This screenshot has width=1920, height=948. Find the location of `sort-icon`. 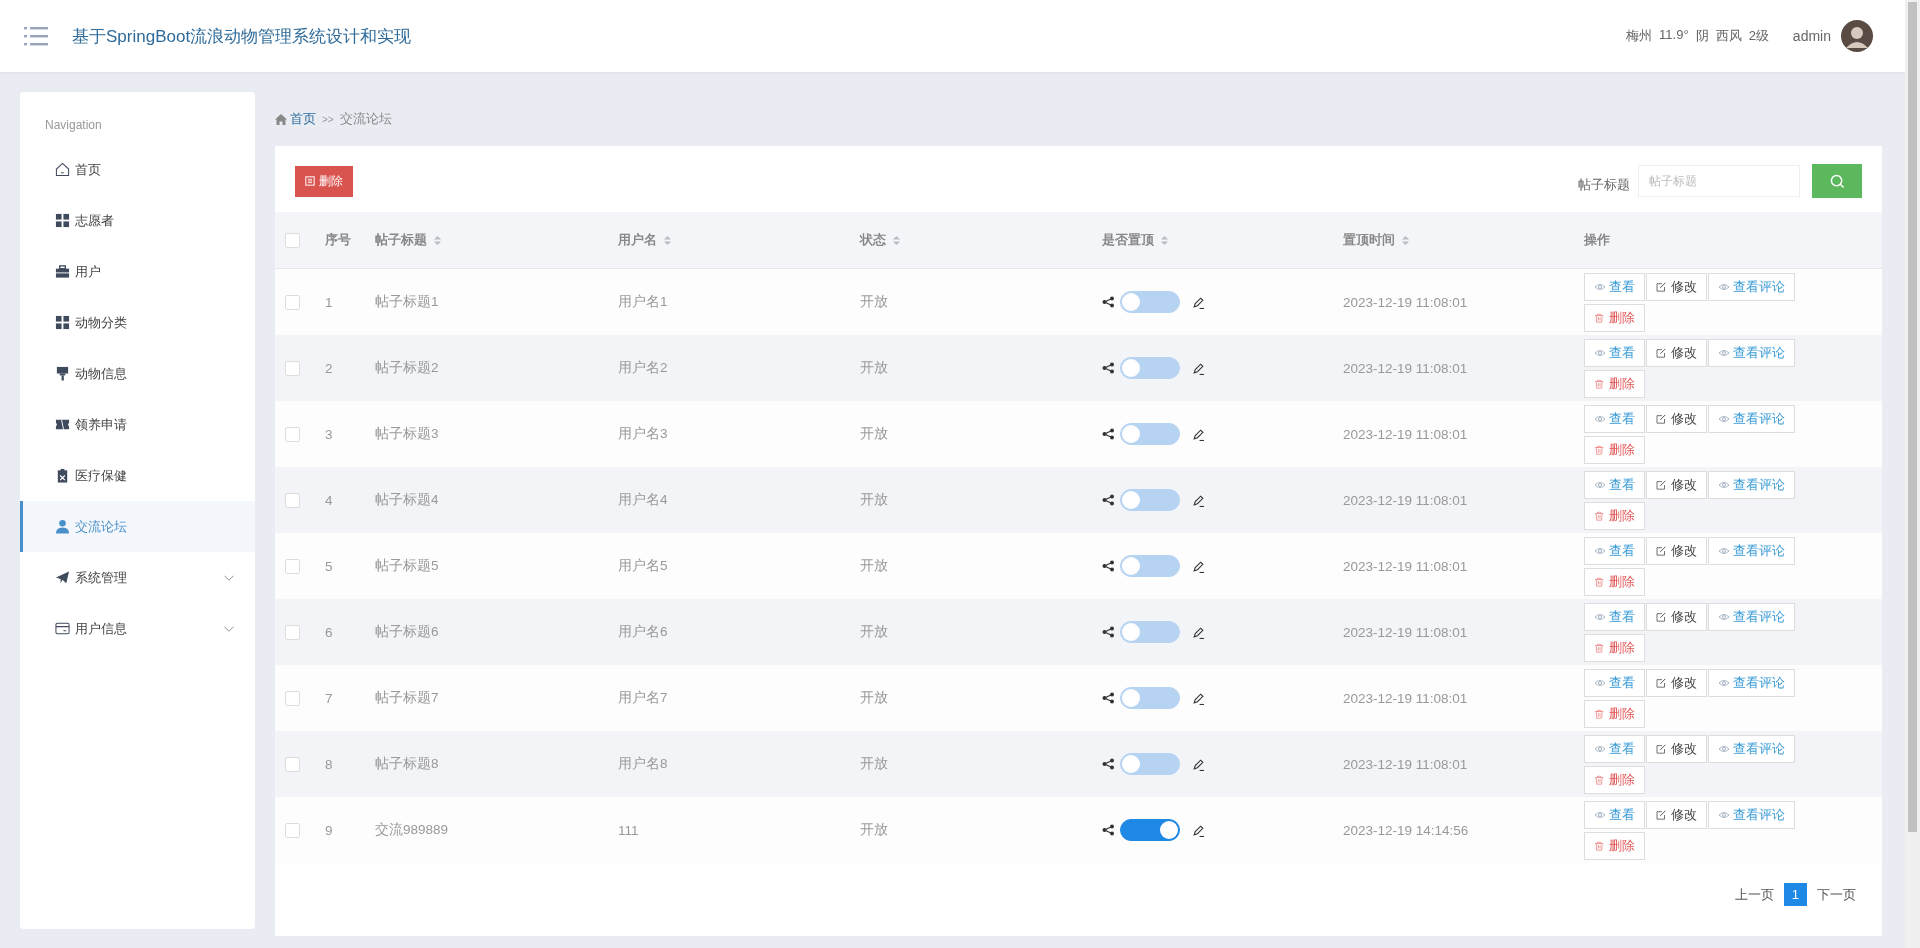

sort-icon is located at coordinates (896, 240).